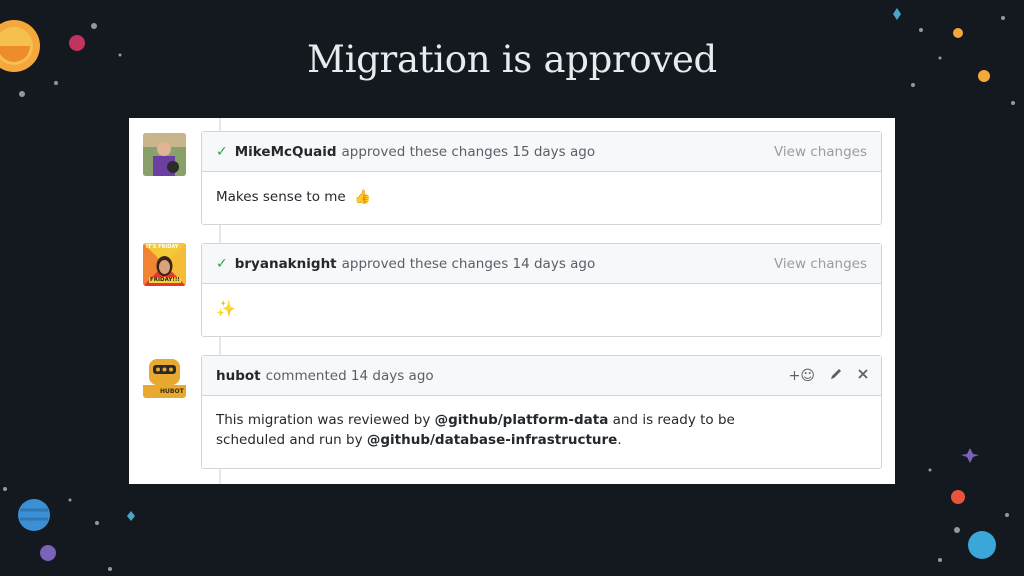 The image size is (1024, 576). What do you see at coordinates (362, 197) in the screenshot?
I see `thumbs-up-icon: 👍` at bounding box center [362, 197].